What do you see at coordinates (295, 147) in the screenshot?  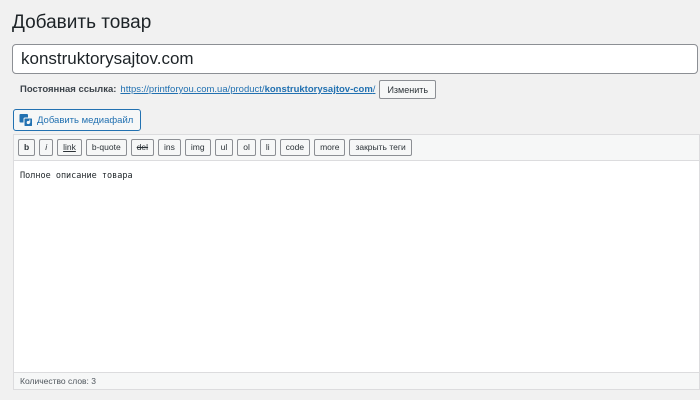 I see `qt-code-button: code` at bounding box center [295, 147].